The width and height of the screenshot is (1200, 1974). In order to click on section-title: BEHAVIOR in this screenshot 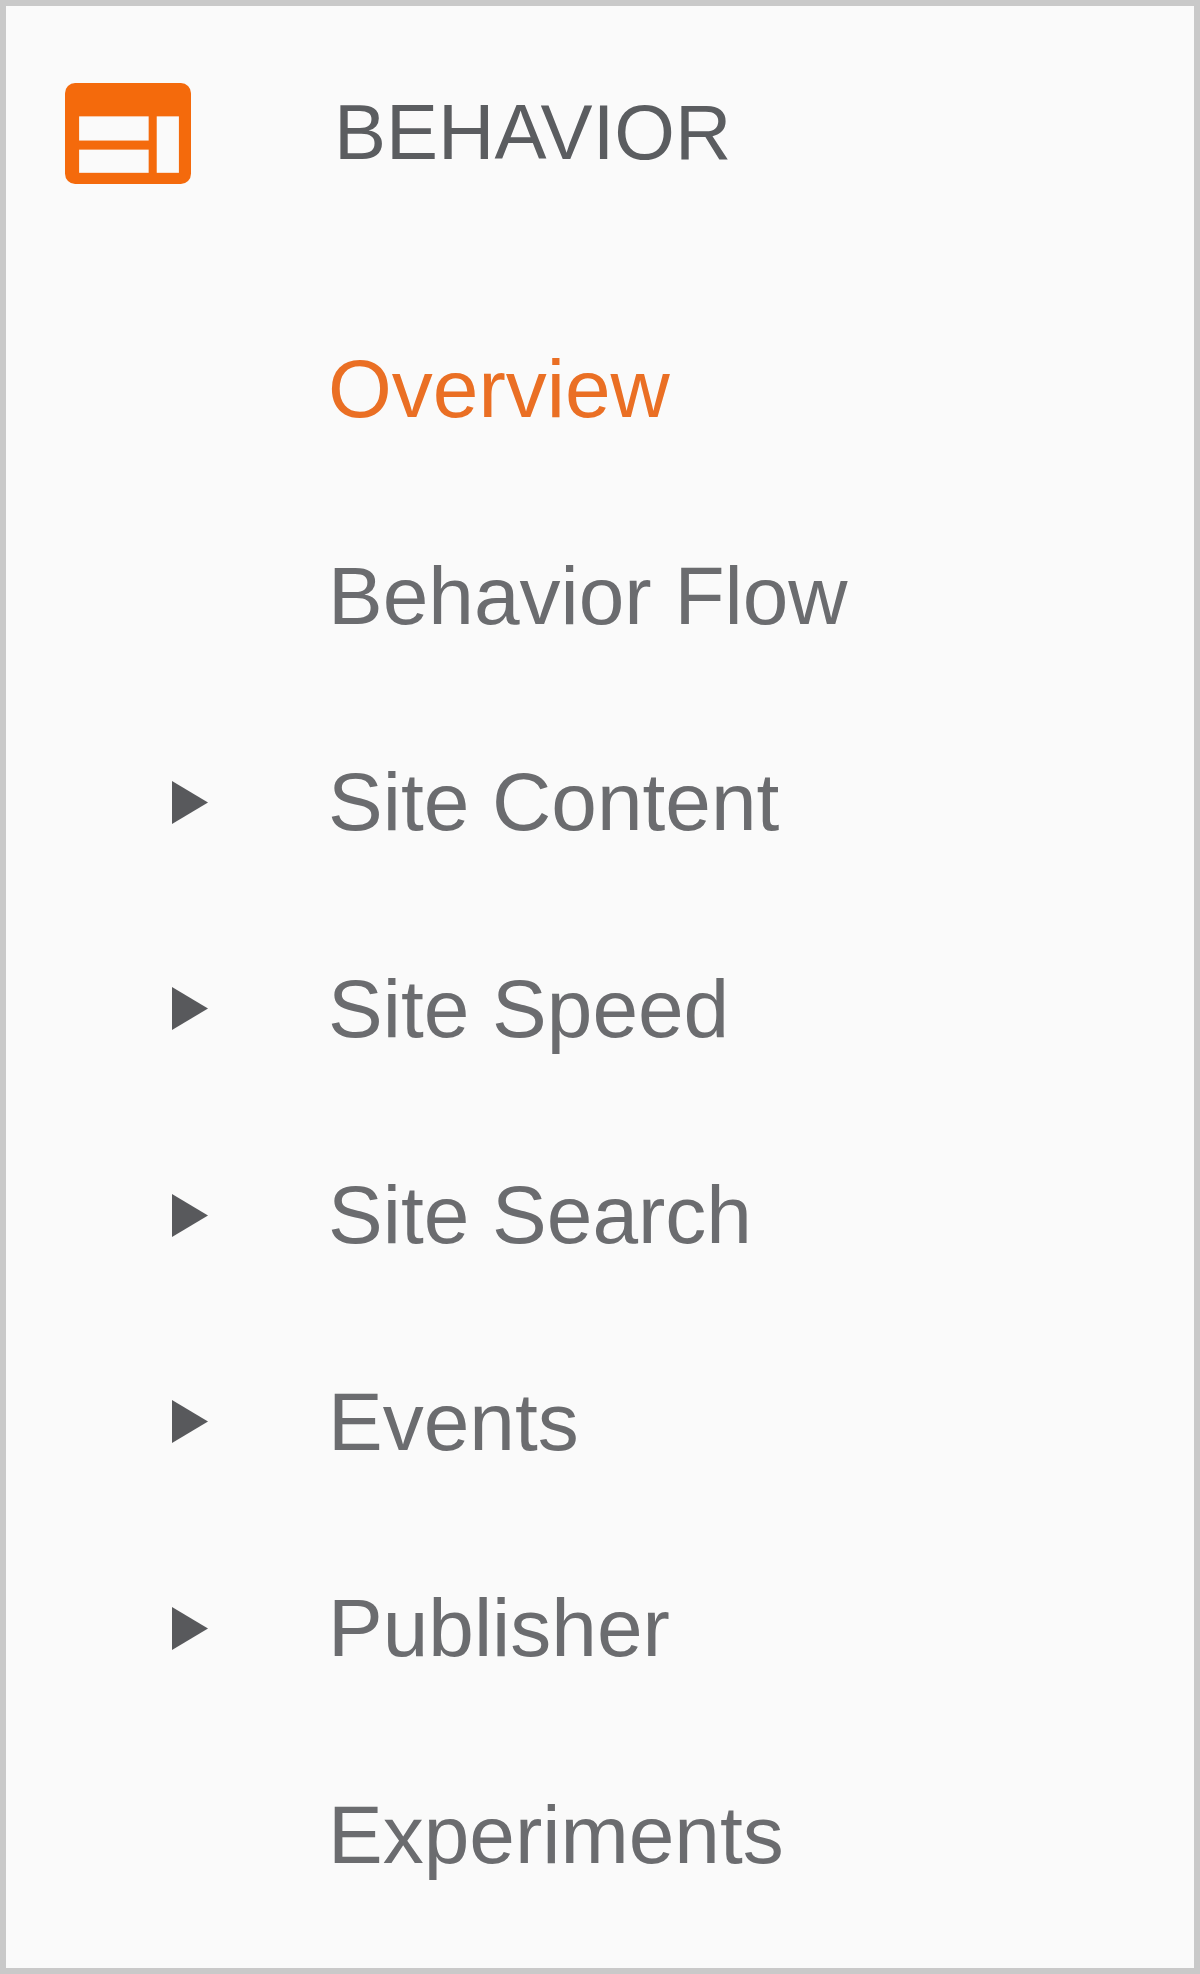, I will do `click(533, 133)`.